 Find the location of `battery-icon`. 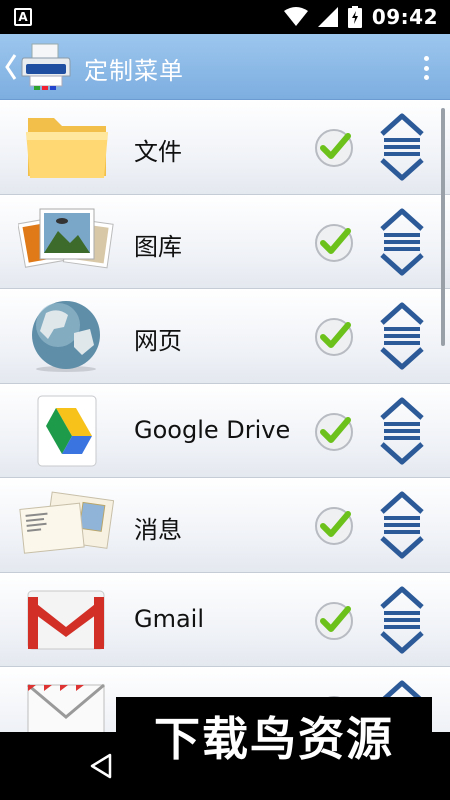

battery-icon is located at coordinates (354, 17).